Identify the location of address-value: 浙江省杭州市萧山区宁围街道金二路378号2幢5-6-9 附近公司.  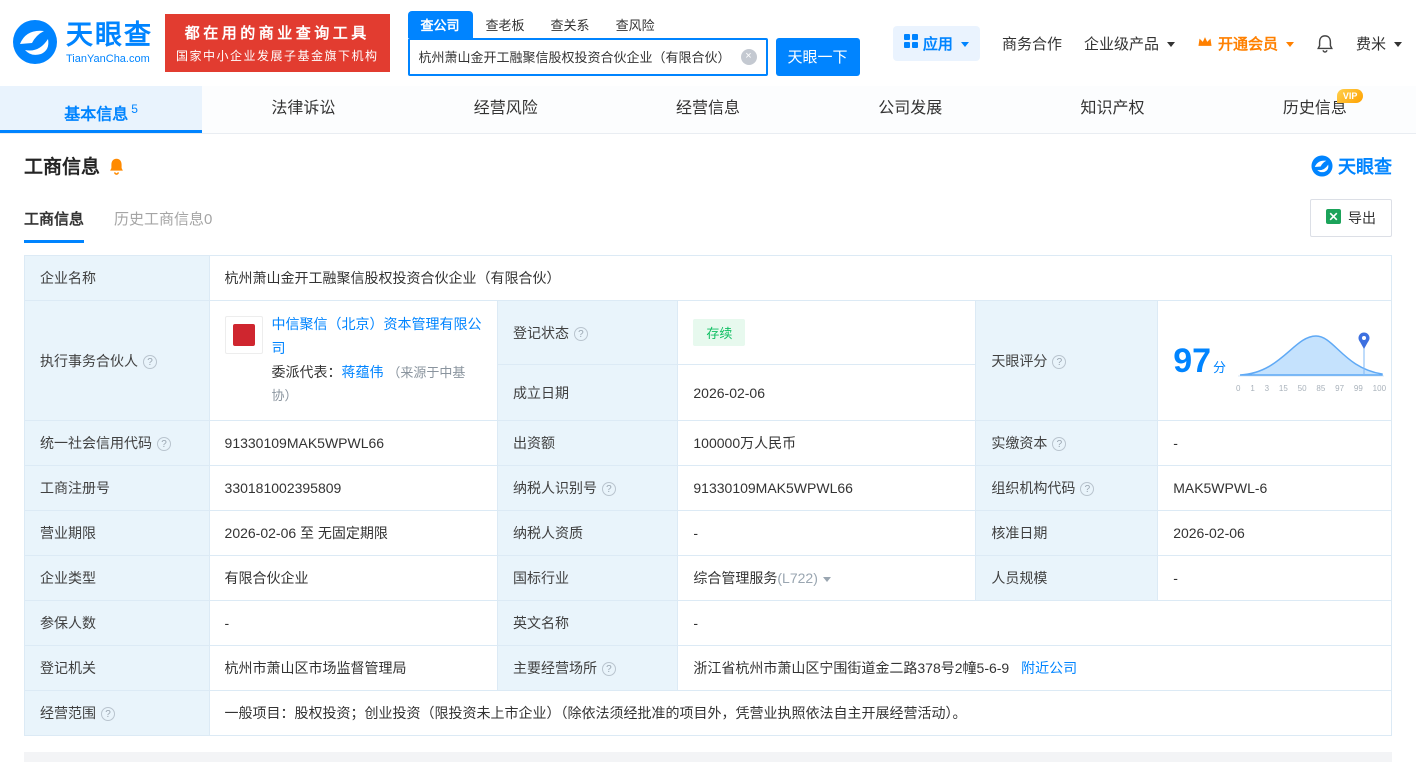
(1034, 668).